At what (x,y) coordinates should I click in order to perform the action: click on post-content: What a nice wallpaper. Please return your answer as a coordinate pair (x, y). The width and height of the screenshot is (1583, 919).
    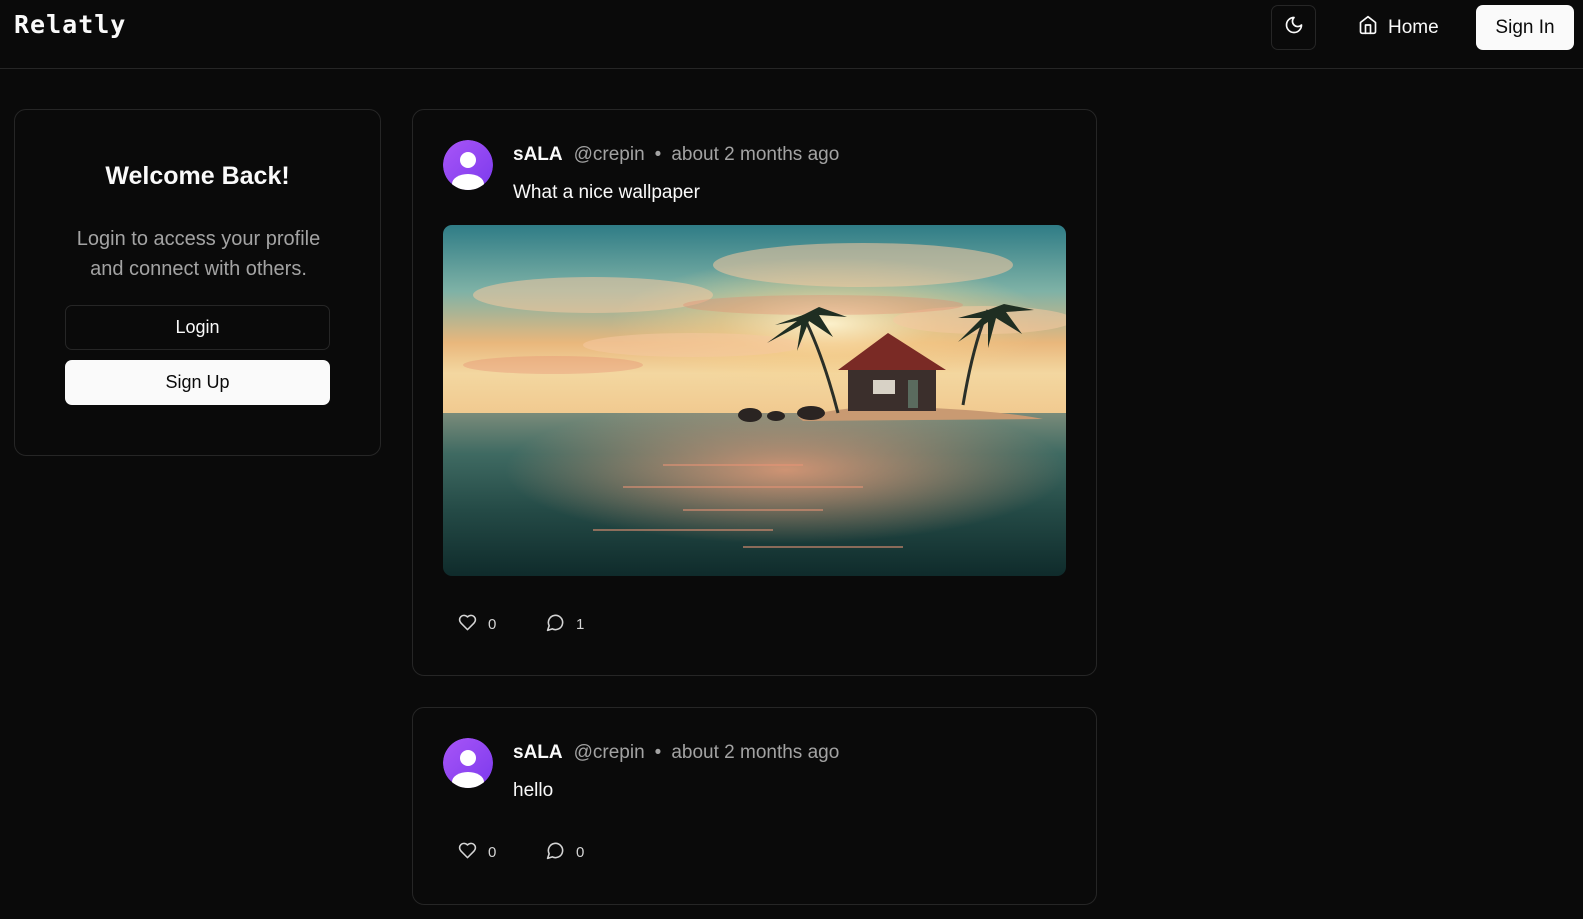
    Looking at the image, I should click on (606, 192).